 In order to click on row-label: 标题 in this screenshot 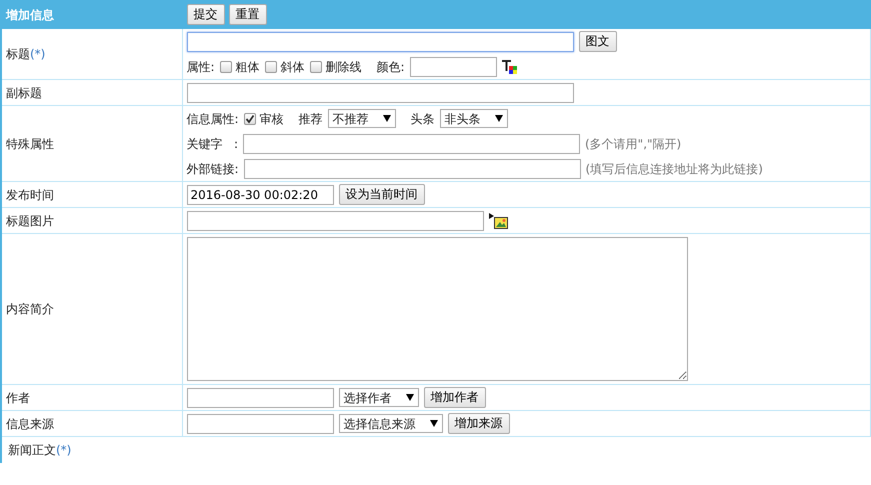, I will do `click(18, 54)`.